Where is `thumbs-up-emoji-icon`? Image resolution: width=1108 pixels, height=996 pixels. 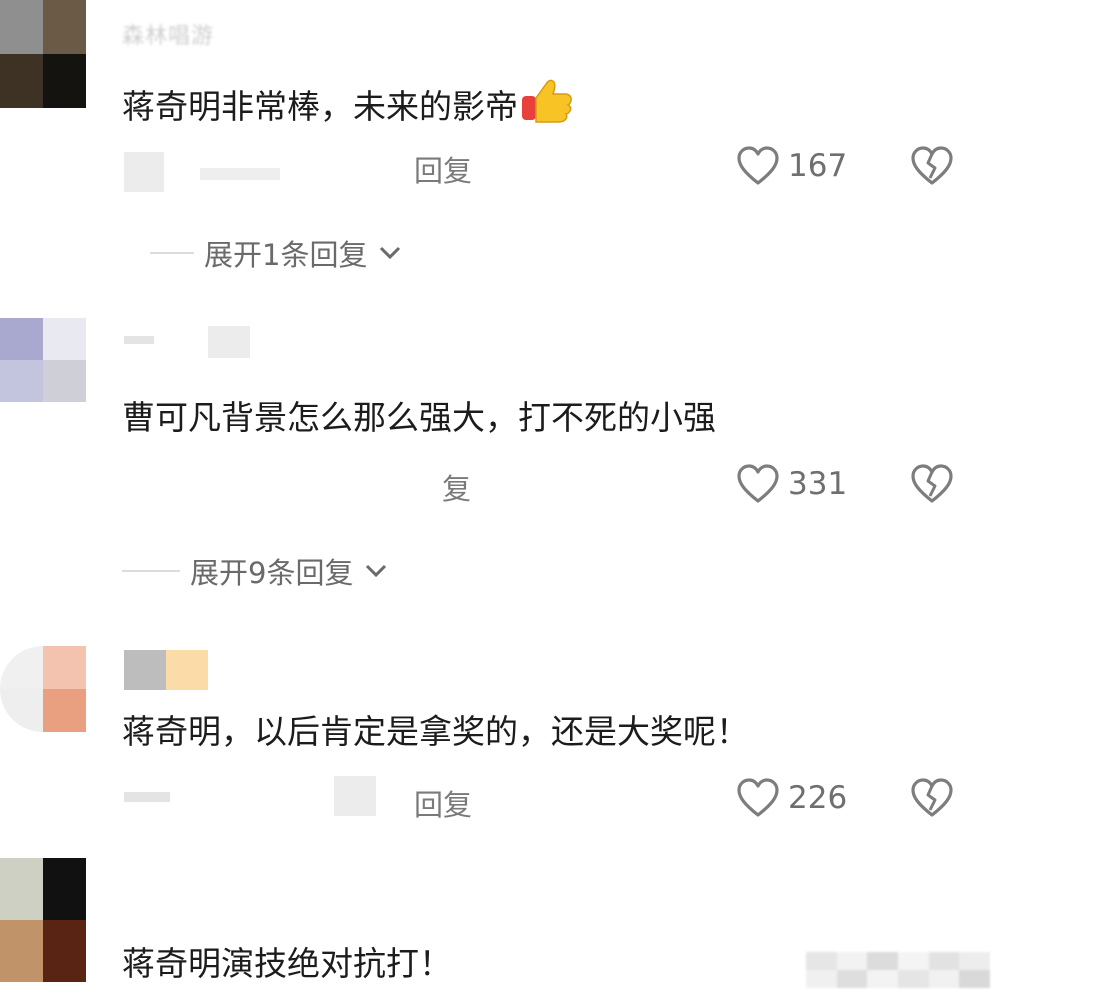
thumbs-up-emoji-icon is located at coordinates (547, 105).